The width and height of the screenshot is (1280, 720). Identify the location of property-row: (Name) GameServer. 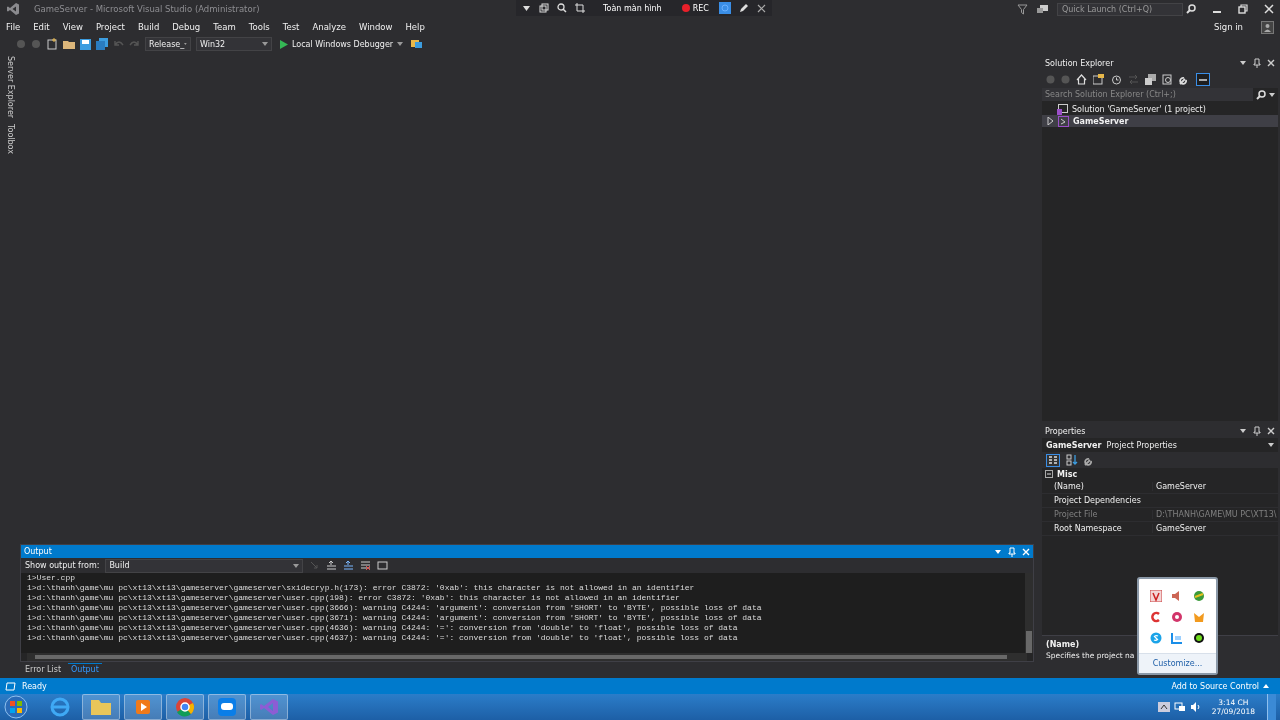
(1160, 487).